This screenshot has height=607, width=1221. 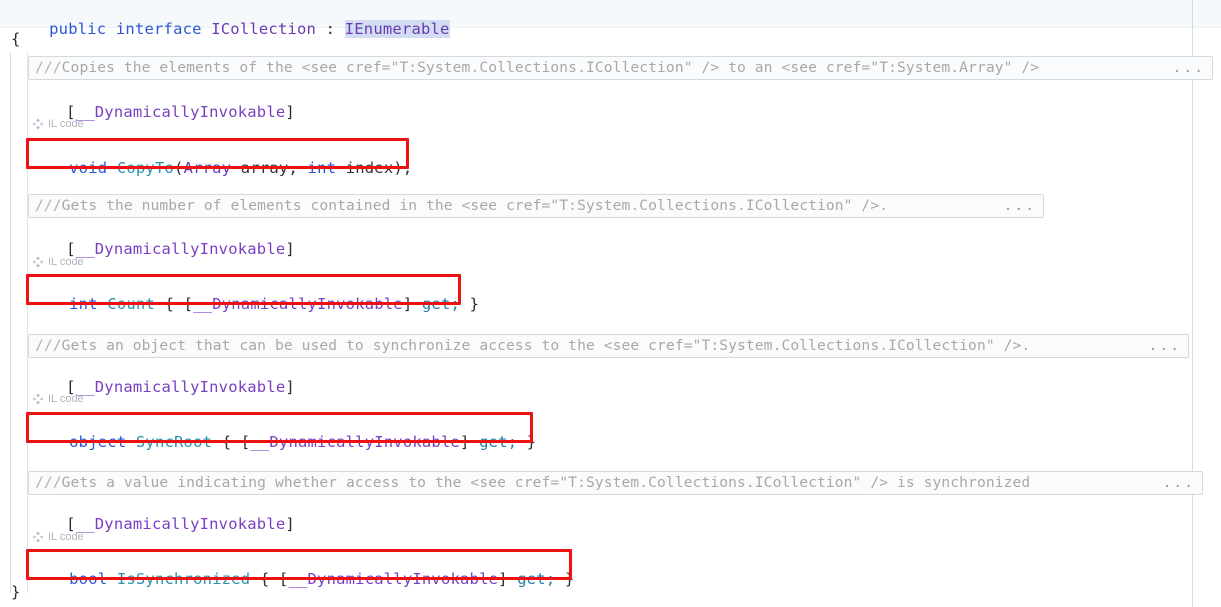 I want to click on member-name-copyto: CopyTo, so click(x=145, y=168).